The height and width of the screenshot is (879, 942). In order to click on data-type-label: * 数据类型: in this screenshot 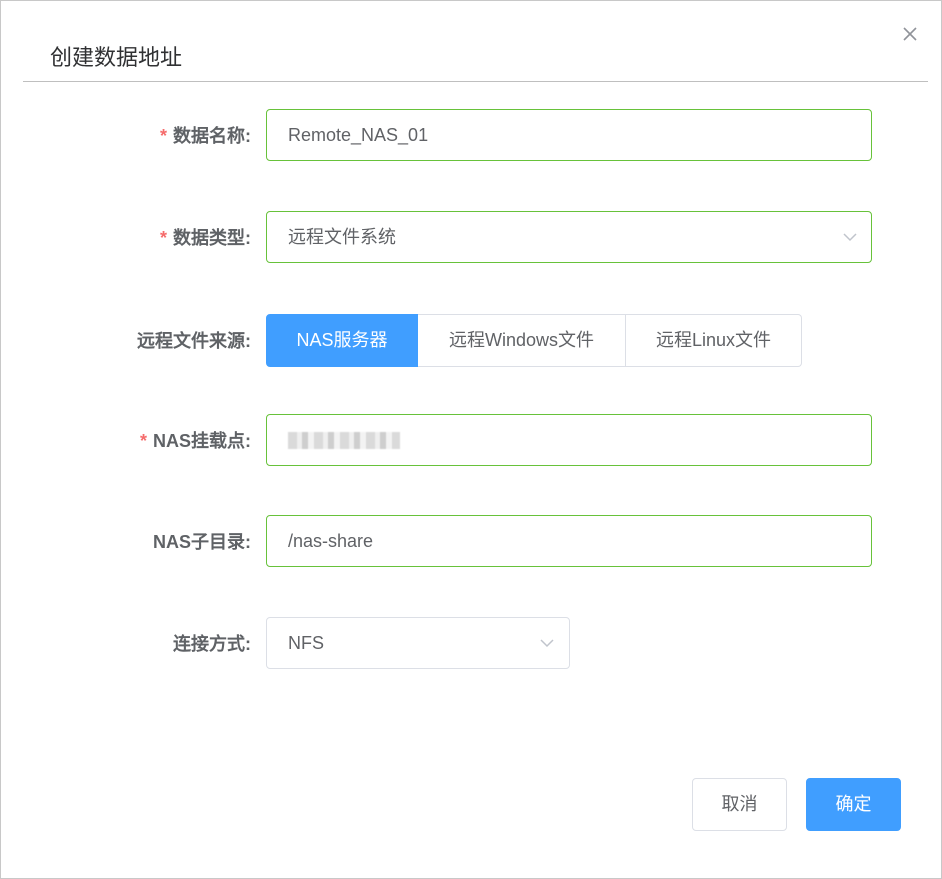, I will do `click(205, 238)`.